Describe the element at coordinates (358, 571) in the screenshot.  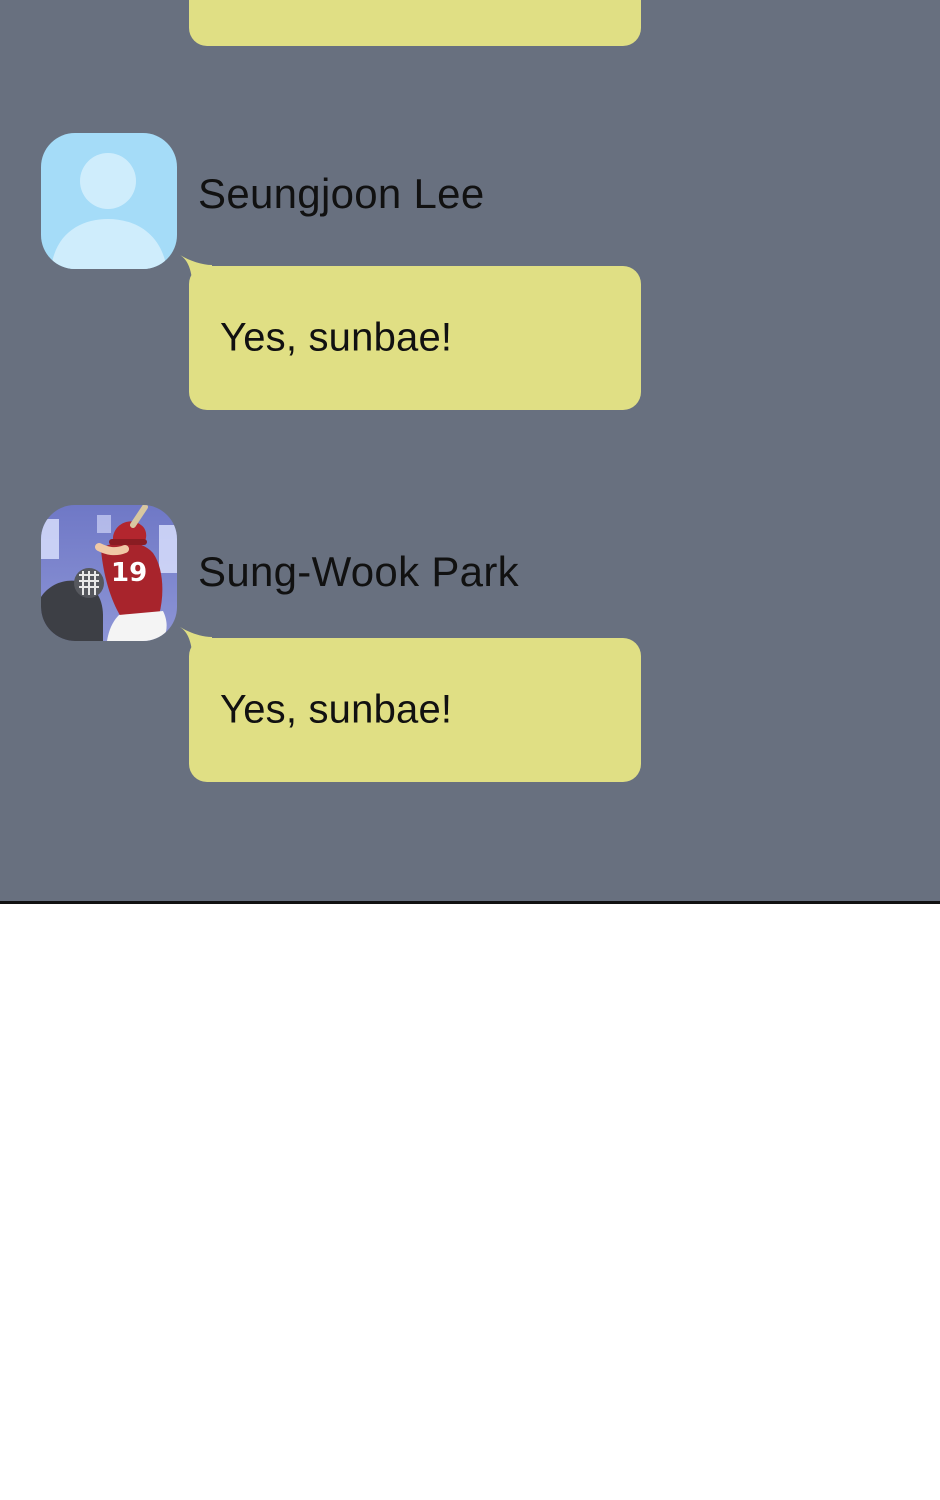
I see `sender-name: Sung-Wook Park` at that location.